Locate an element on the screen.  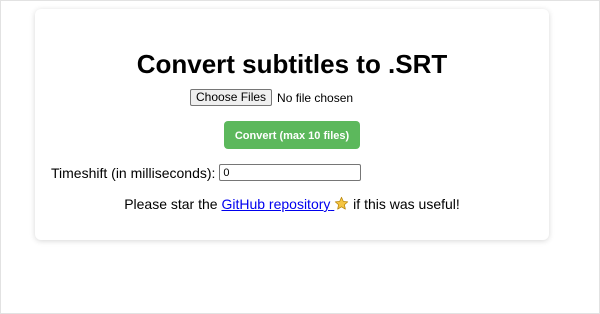
file-input: Choose Files No file chosen is located at coordinates (271, 97).